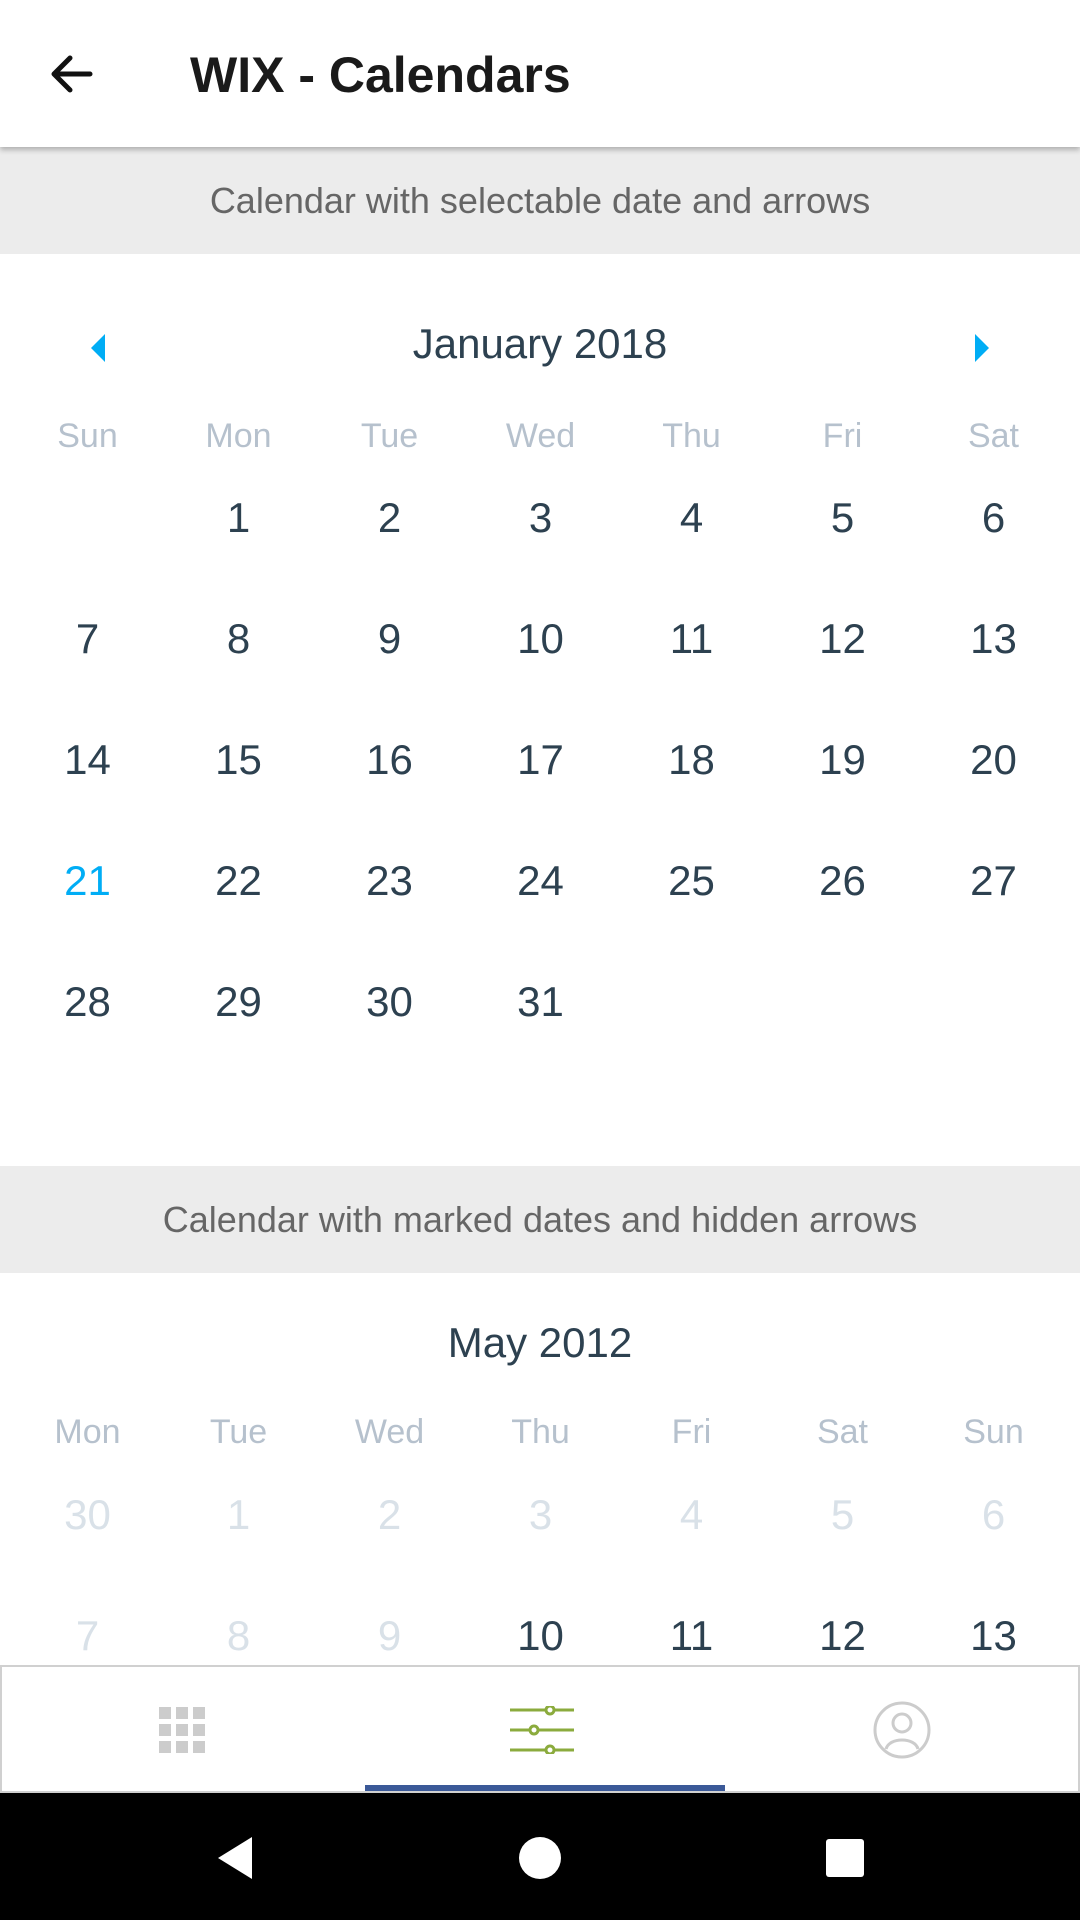 The image size is (1080, 1920). I want to click on day-cell: 16, so click(389, 786).